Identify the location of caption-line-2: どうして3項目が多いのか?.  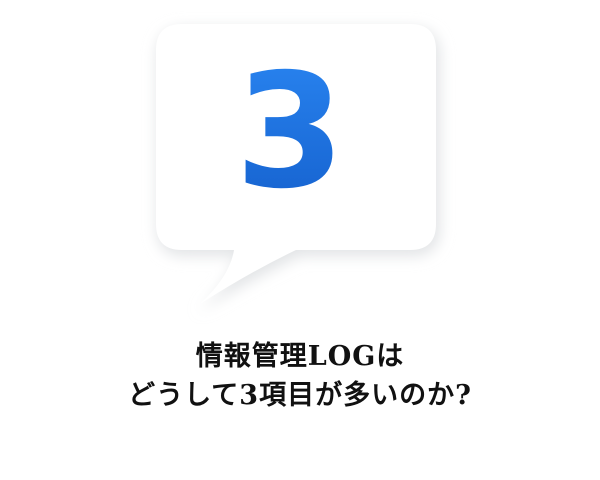
(300, 395).